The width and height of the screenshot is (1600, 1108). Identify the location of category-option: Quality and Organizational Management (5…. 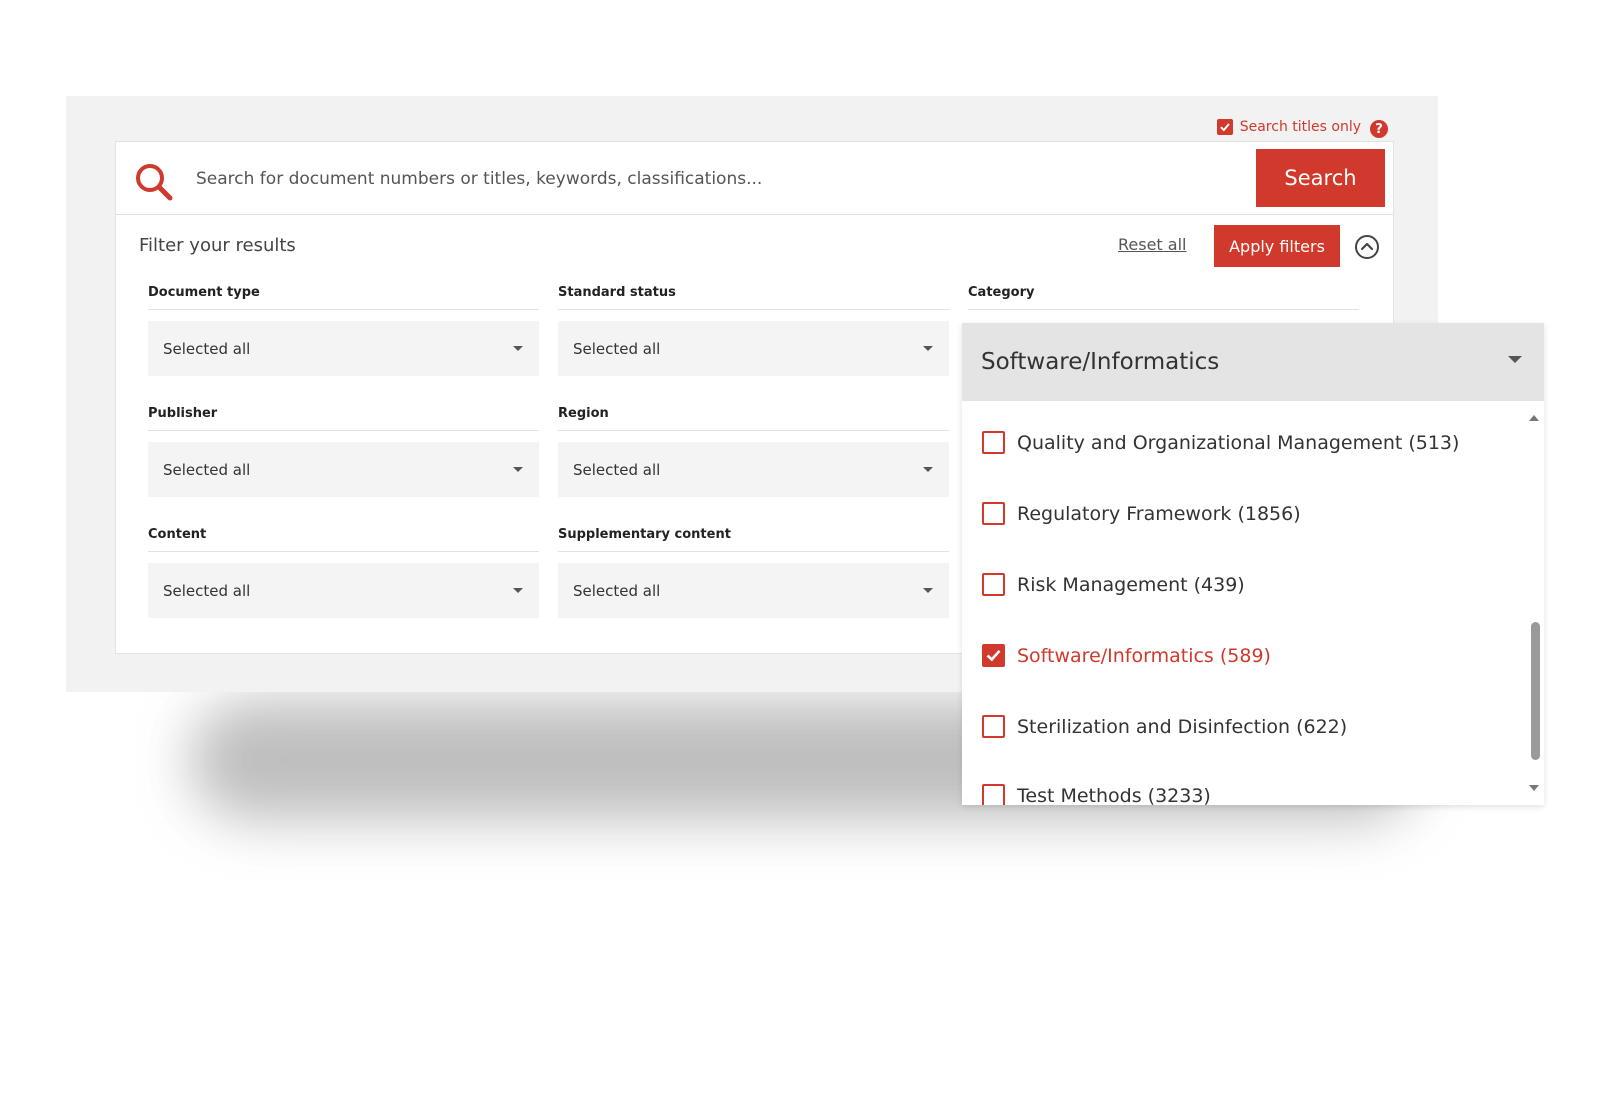
(1220, 442).